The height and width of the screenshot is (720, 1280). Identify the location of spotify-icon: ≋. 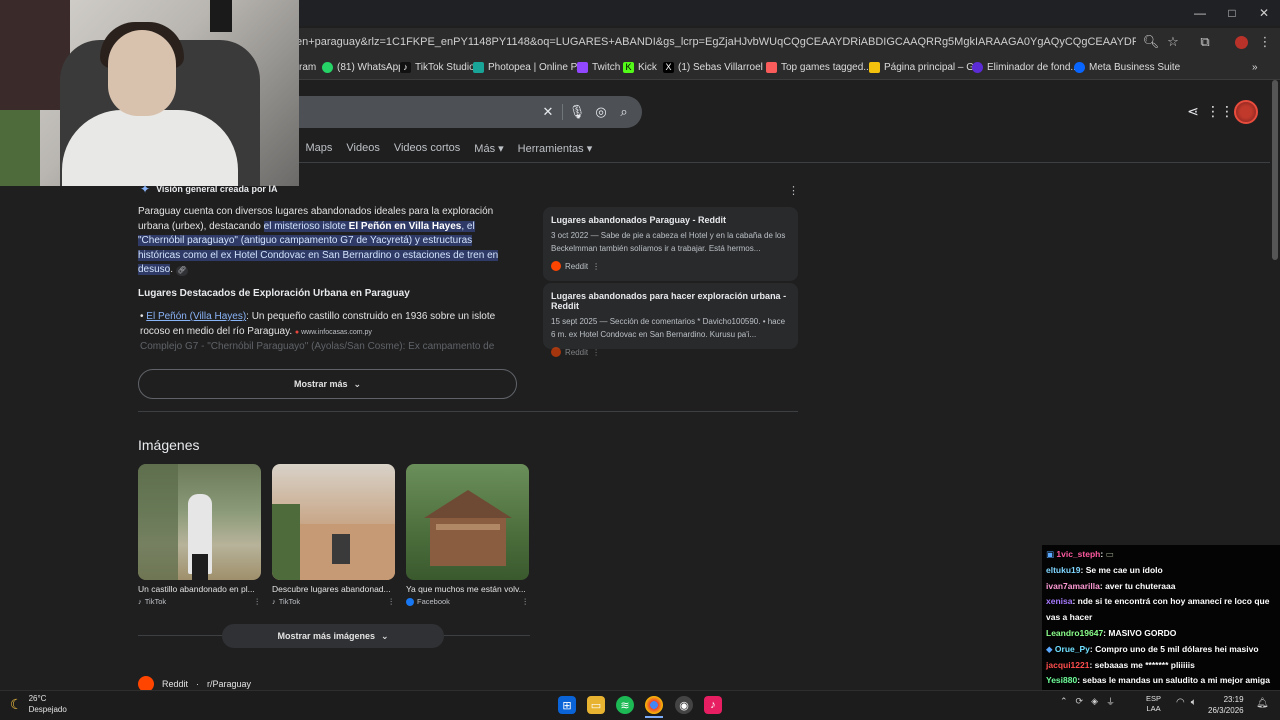
(625, 705).